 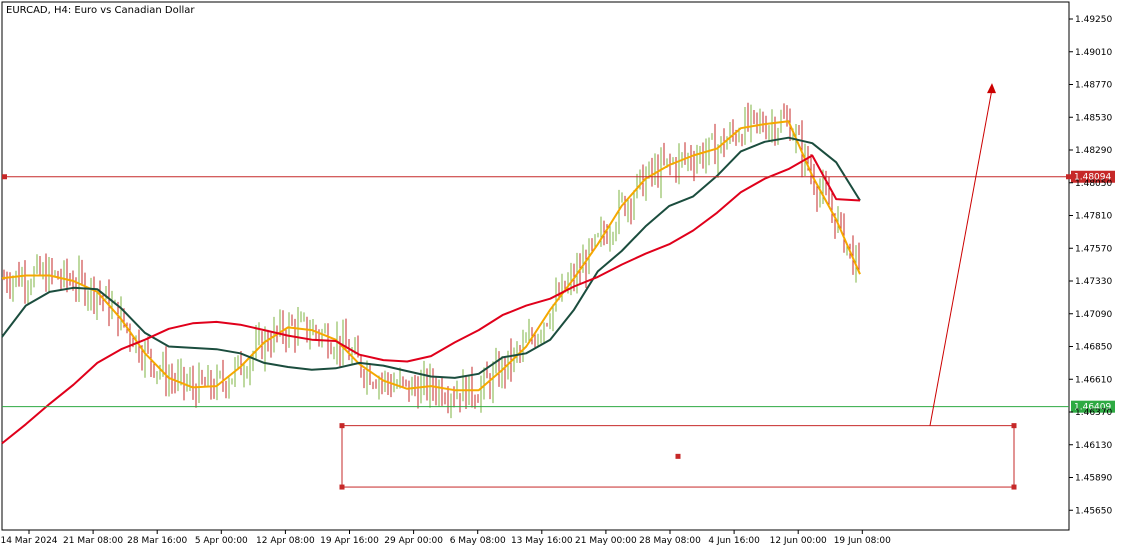 What do you see at coordinates (1093, 282) in the screenshot?
I see `price-tick-label: 1.47330` at bounding box center [1093, 282].